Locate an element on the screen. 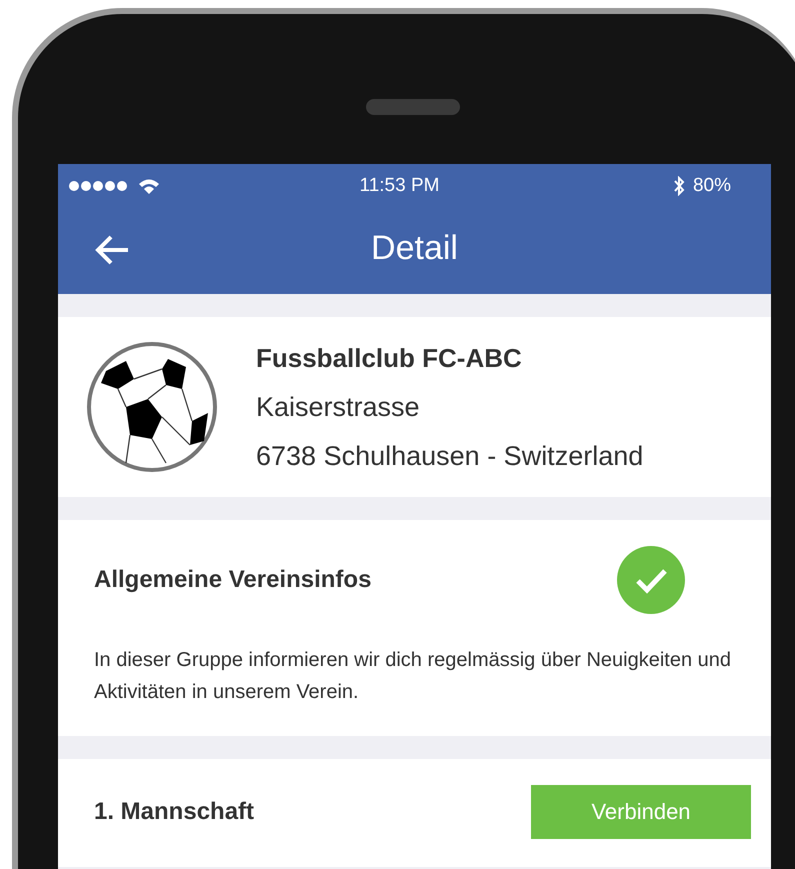 Image resolution: width=795 pixels, height=869 pixels. club-street: Kaiserstrasse is located at coordinates (338, 407).